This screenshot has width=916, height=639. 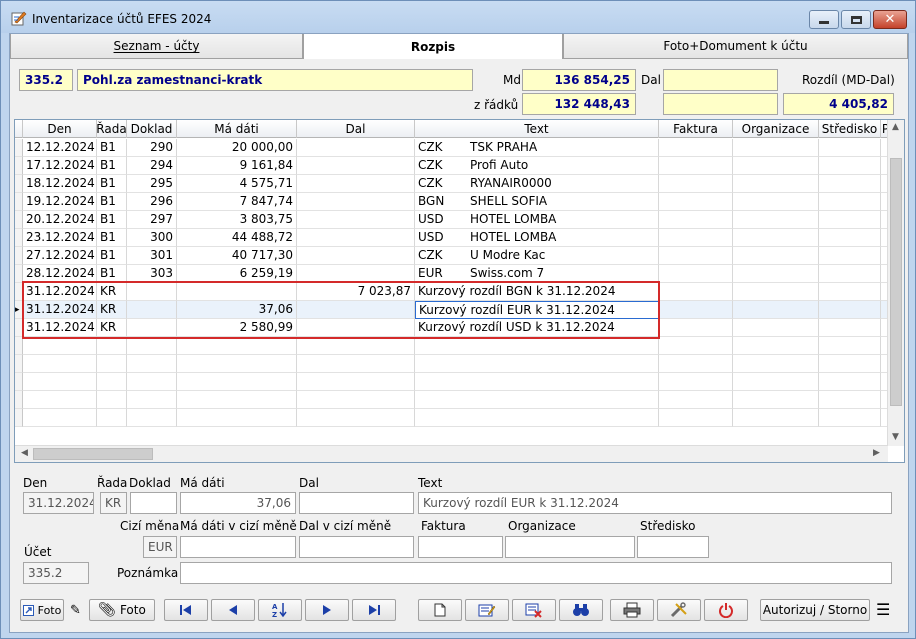 I want to click on table-cell: 20.12.2024, so click(x=60, y=220).